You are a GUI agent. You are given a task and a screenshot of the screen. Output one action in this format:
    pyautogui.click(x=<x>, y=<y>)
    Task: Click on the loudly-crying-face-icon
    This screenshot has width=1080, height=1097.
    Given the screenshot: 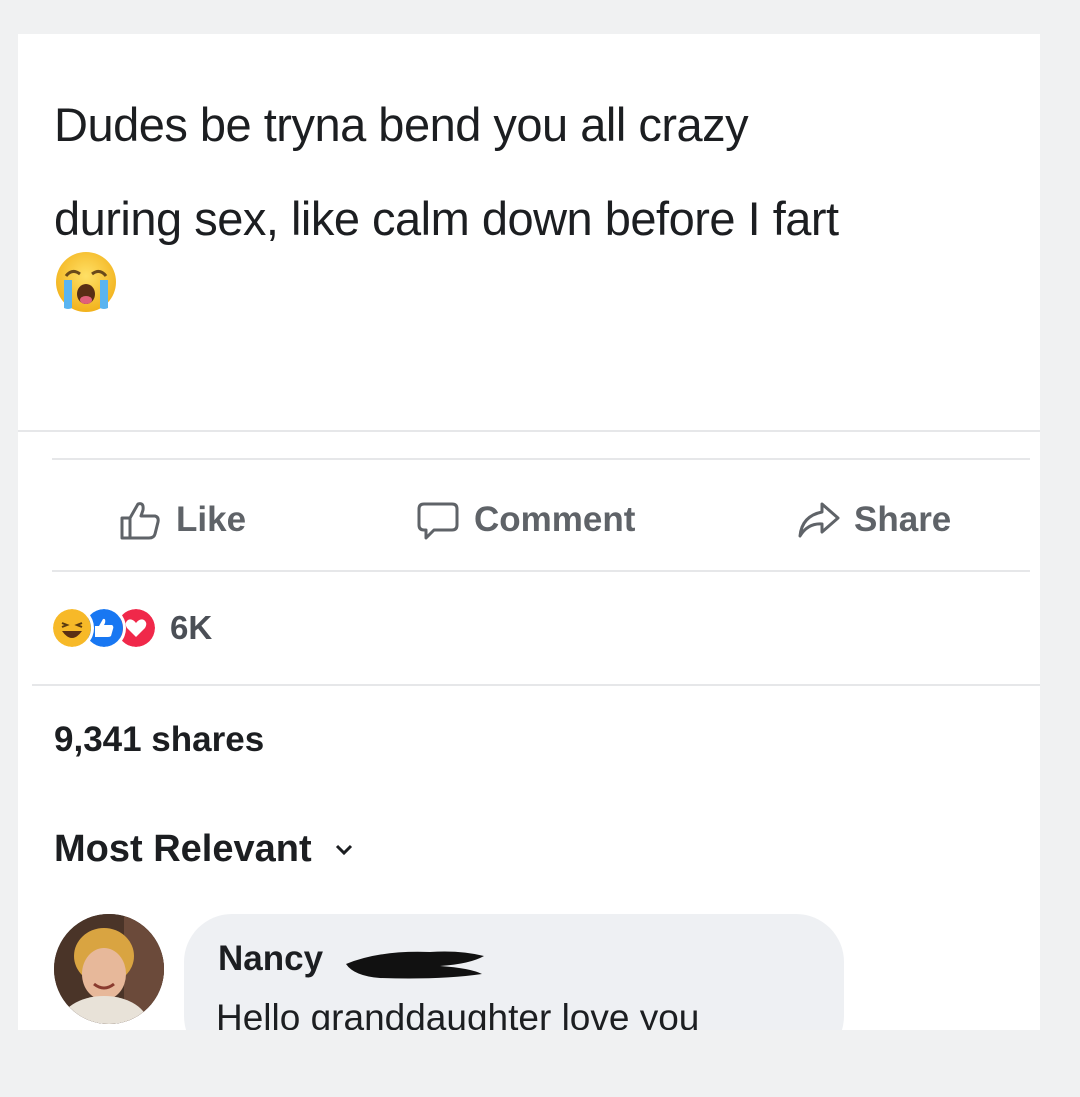 What is the action you would take?
    pyautogui.click(x=86, y=282)
    